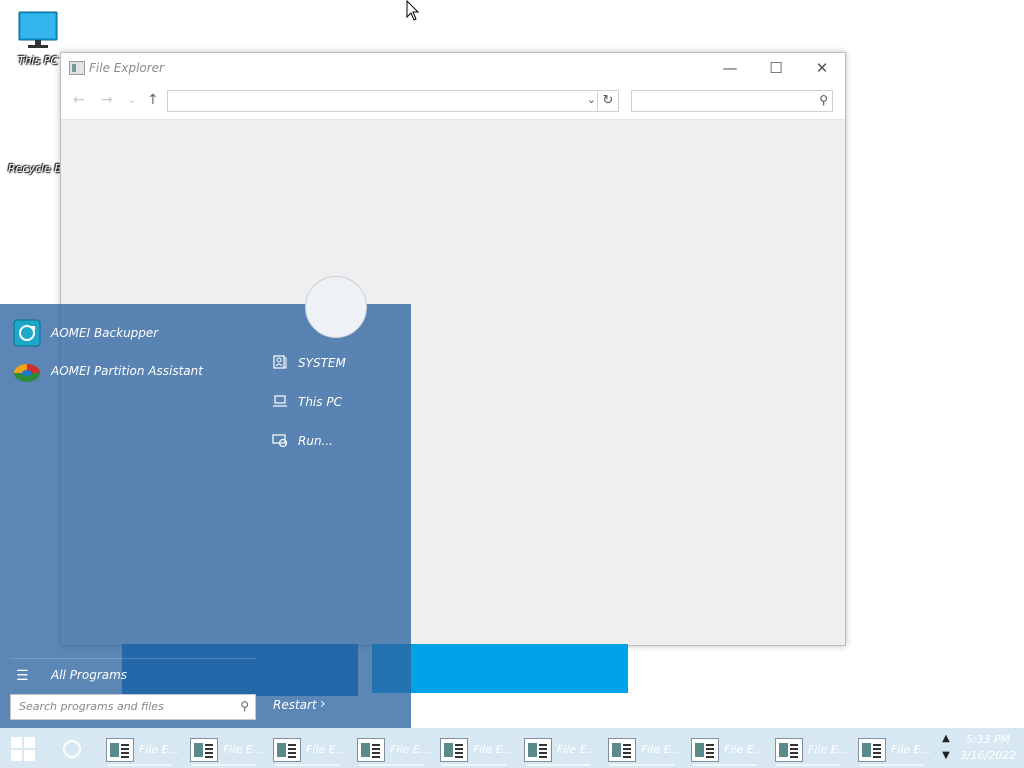 This screenshot has width=1024, height=768. What do you see at coordinates (38, 29) in the screenshot?
I see `monitor-icon` at bounding box center [38, 29].